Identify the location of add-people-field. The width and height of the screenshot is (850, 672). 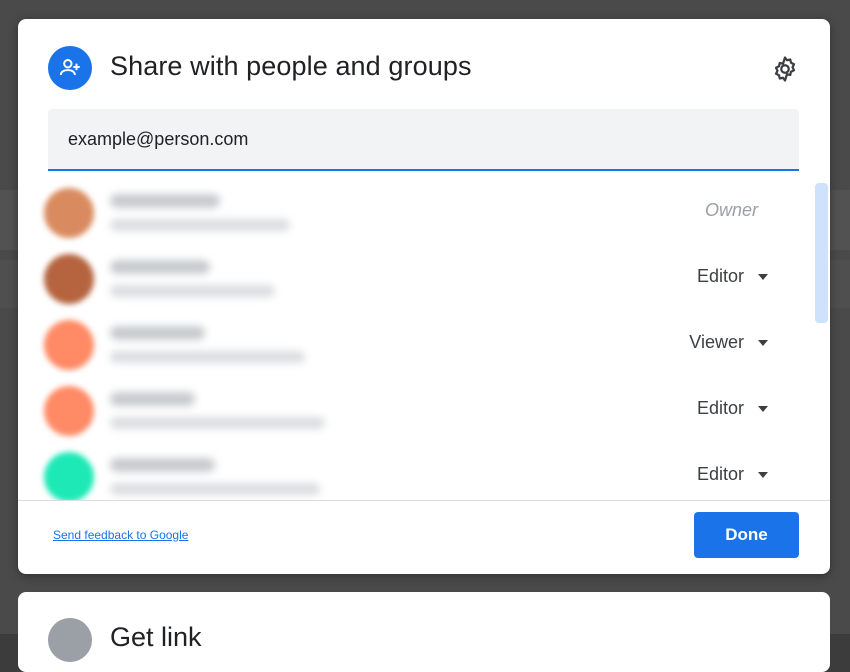
(423, 140).